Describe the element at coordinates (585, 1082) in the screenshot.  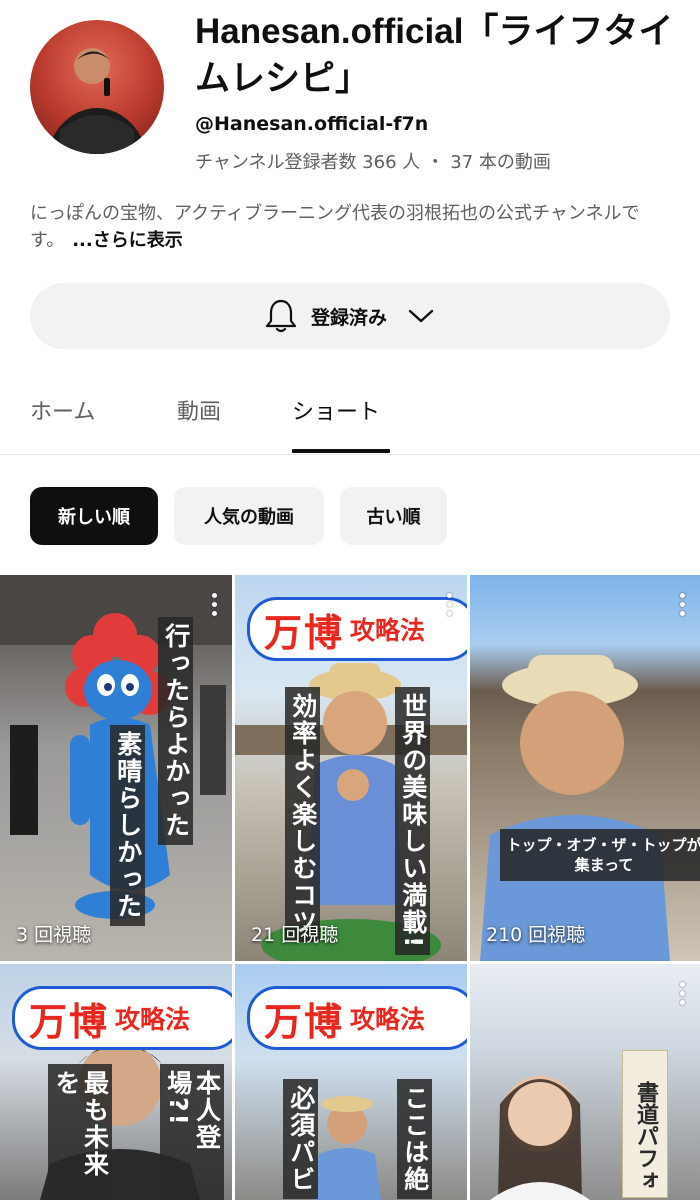
I see `short-tile: 書道パフォ` at that location.